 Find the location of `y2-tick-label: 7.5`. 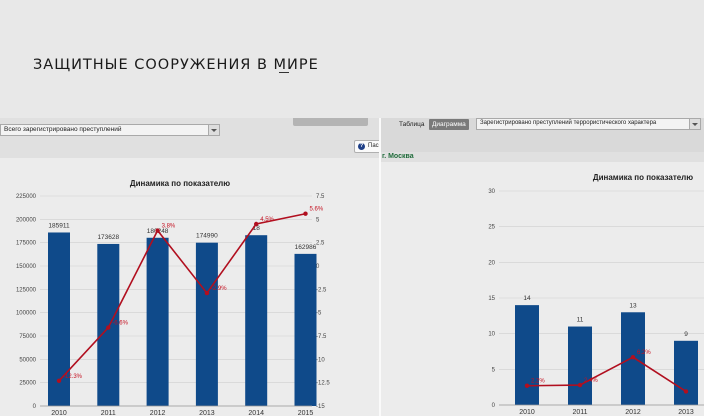

y2-tick-label: 7.5 is located at coordinates (320, 197).